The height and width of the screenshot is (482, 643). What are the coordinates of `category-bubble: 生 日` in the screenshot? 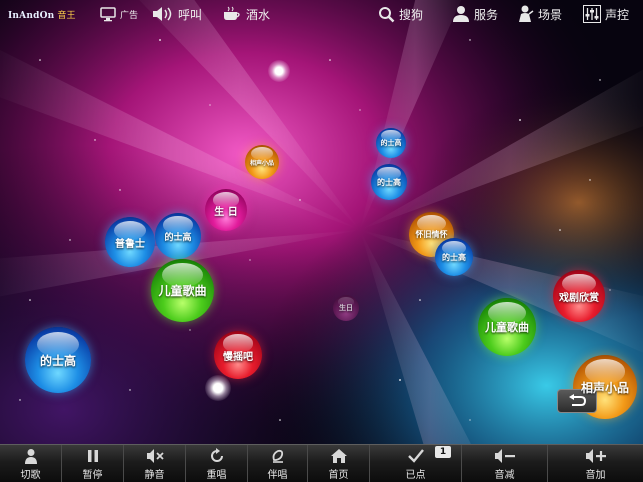 It's located at (226, 210).